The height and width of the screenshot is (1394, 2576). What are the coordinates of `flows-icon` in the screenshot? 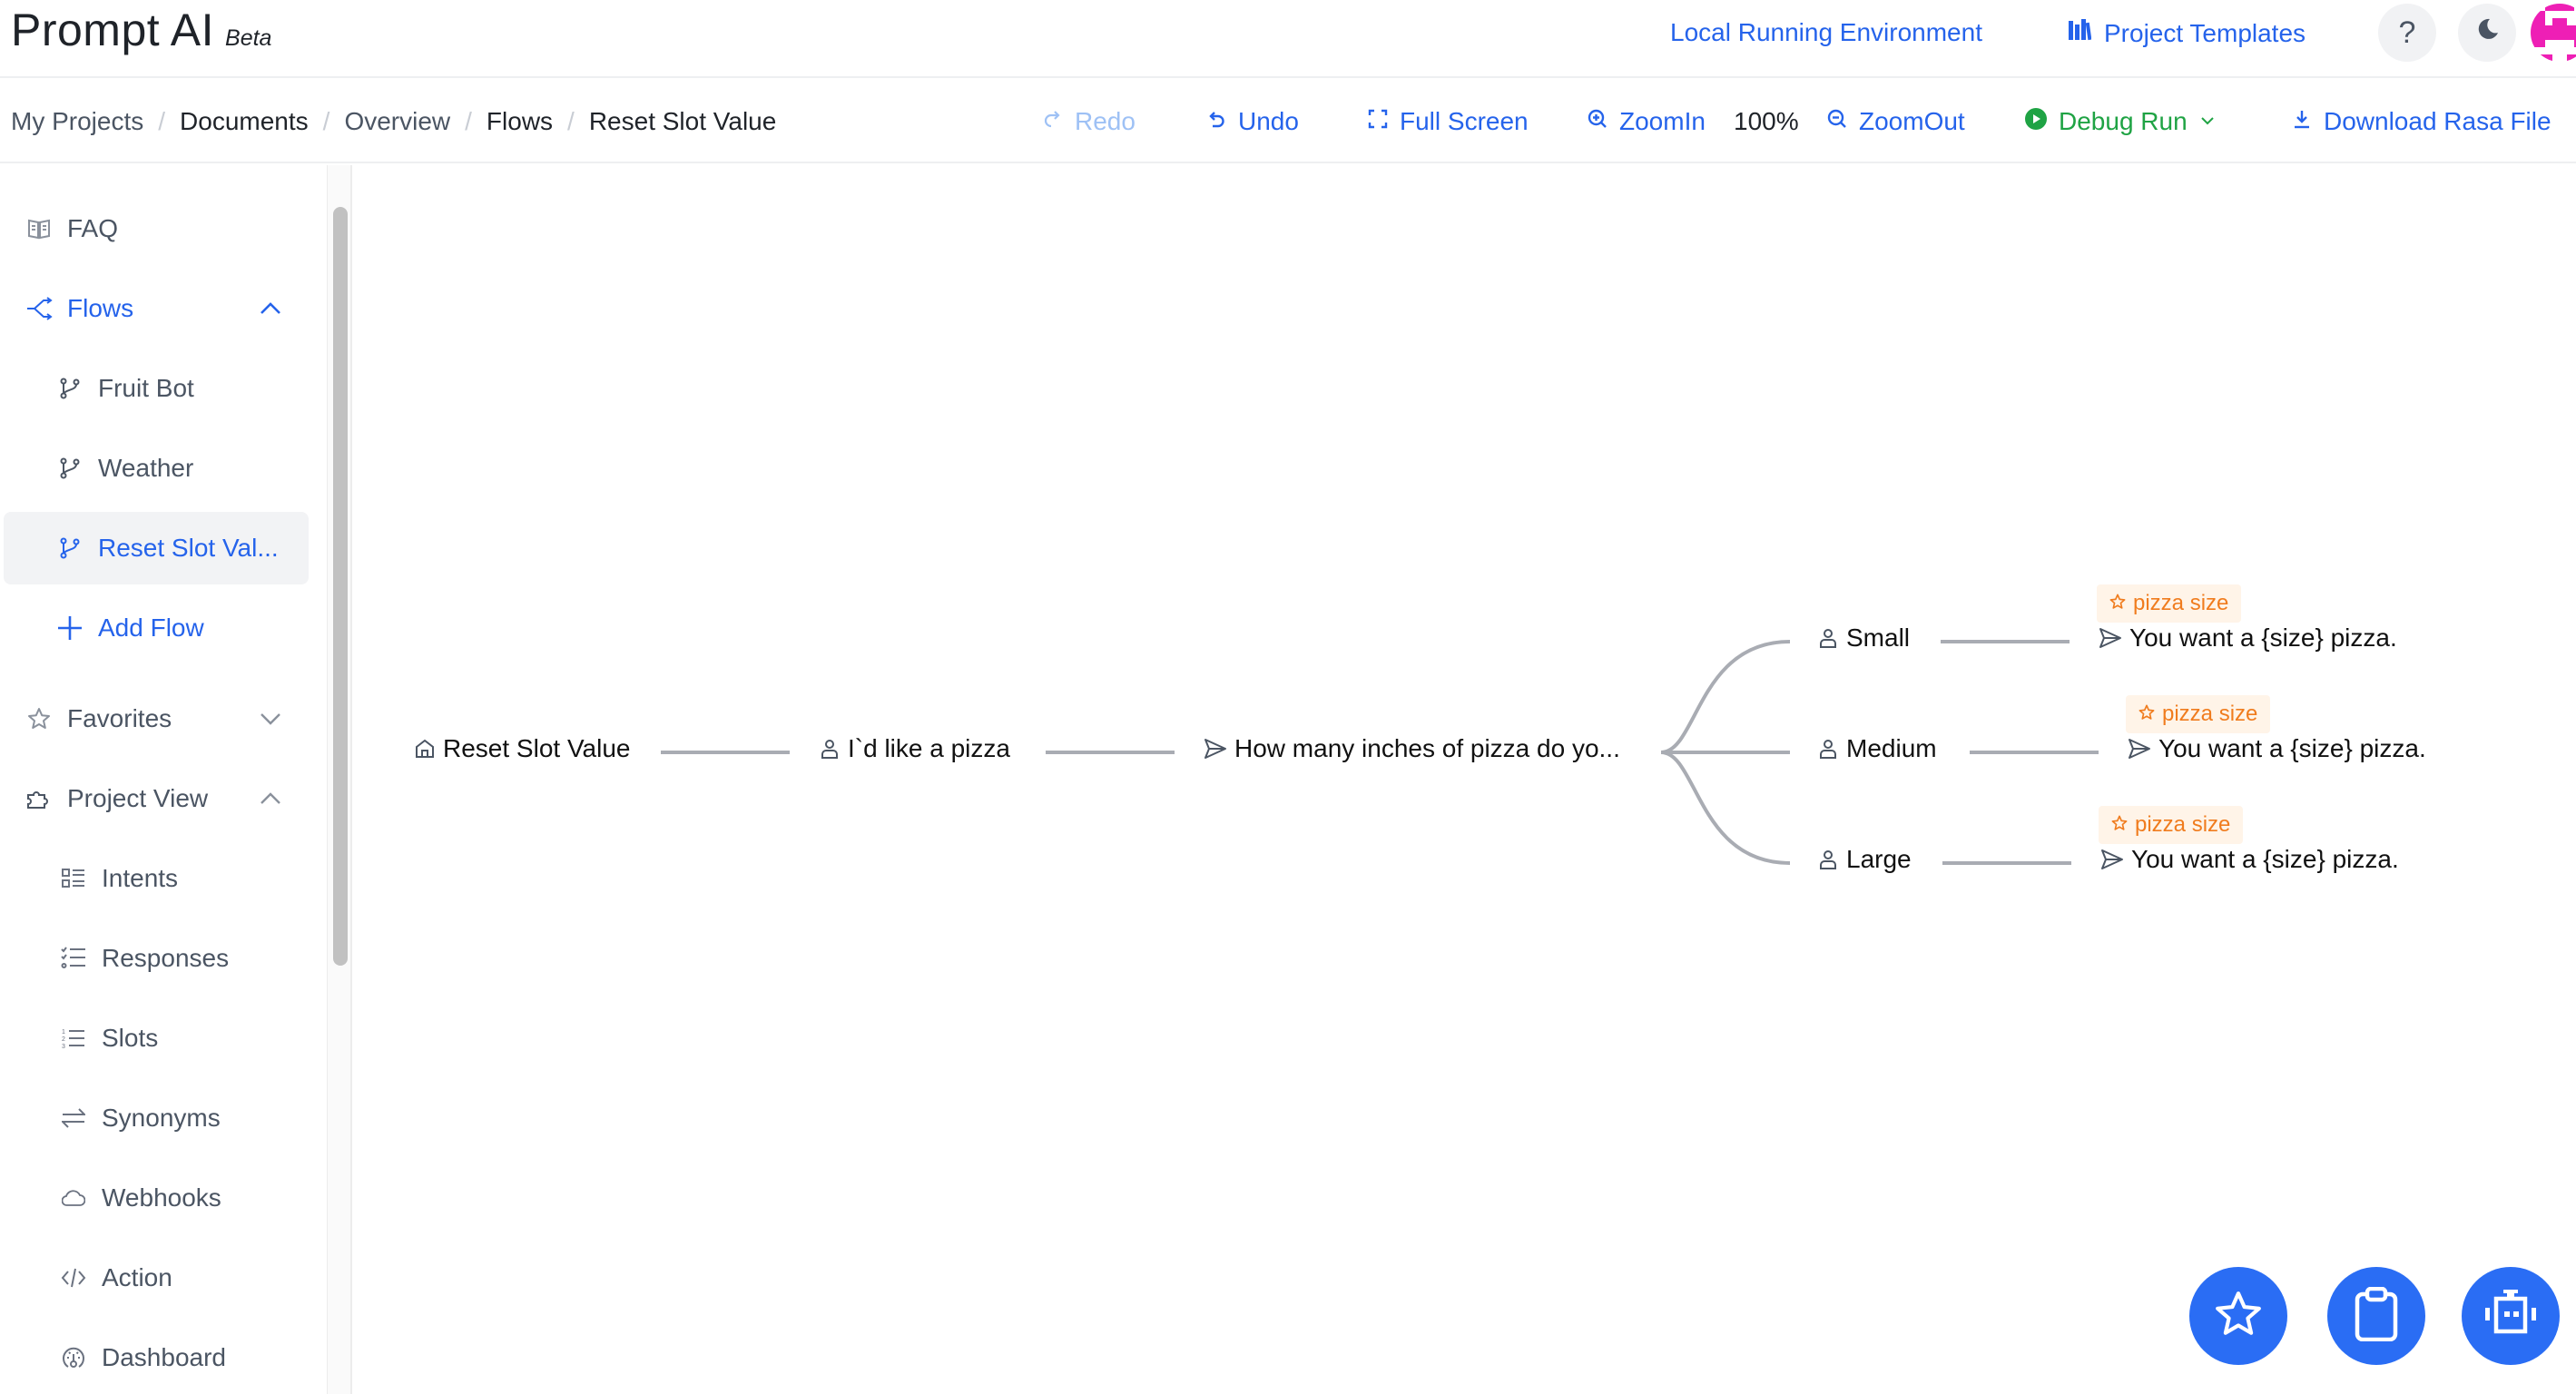 It's located at (39, 308).